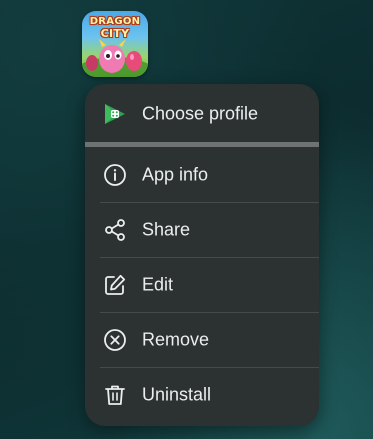 Image resolution: width=373 pixels, height=439 pixels. I want to click on google-play-games-icon, so click(115, 114).